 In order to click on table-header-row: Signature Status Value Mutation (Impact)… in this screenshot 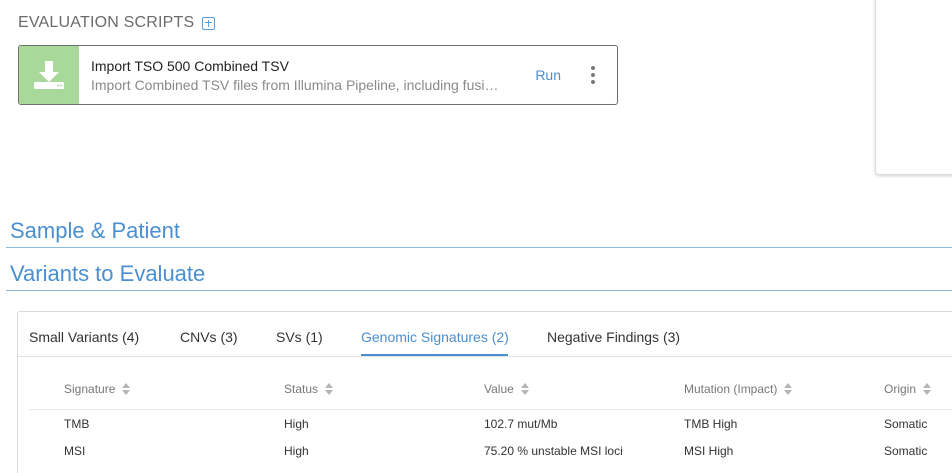, I will do `click(490, 389)`.